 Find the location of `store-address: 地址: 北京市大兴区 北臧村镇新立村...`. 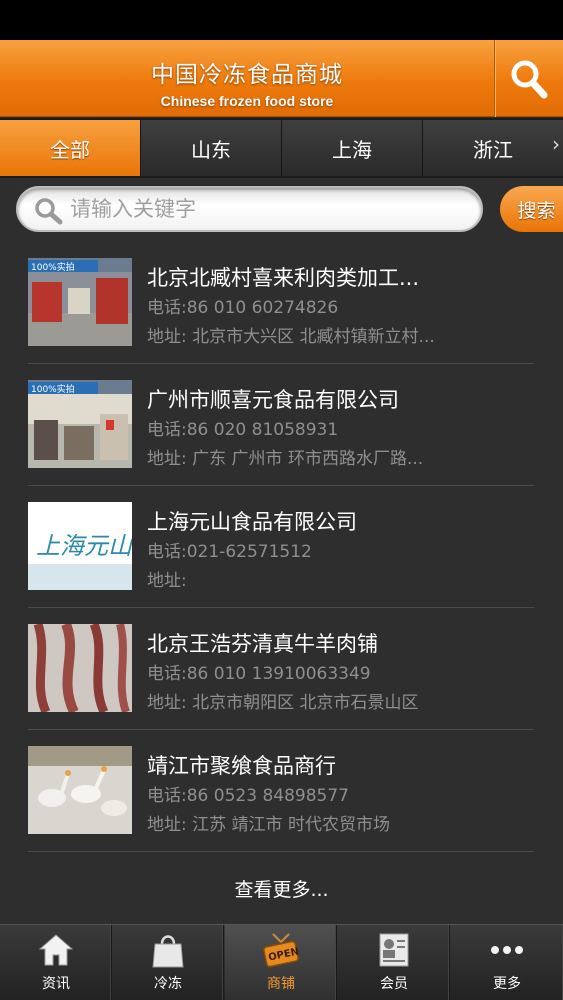

store-address: 地址: 北京市大兴区 北臧村镇新立村... is located at coordinates (291, 334).